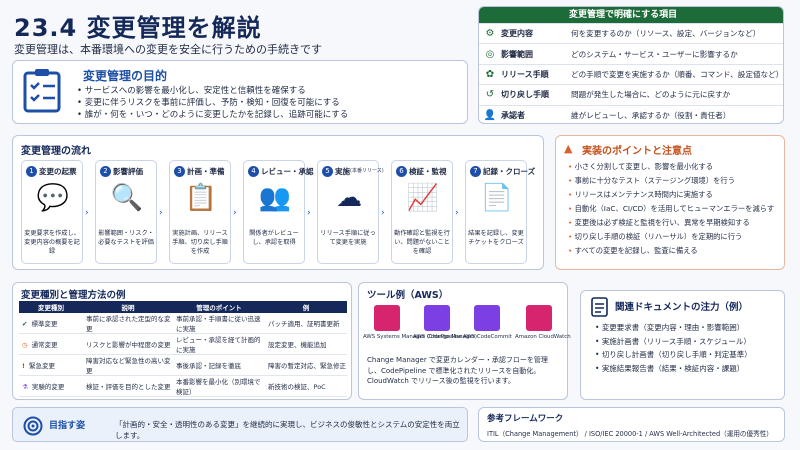 The width and height of the screenshot is (800, 450). What do you see at coordinates (487, 318) in the screenshot?
I see `codecommit-icon` at bounding box center [487, 318].